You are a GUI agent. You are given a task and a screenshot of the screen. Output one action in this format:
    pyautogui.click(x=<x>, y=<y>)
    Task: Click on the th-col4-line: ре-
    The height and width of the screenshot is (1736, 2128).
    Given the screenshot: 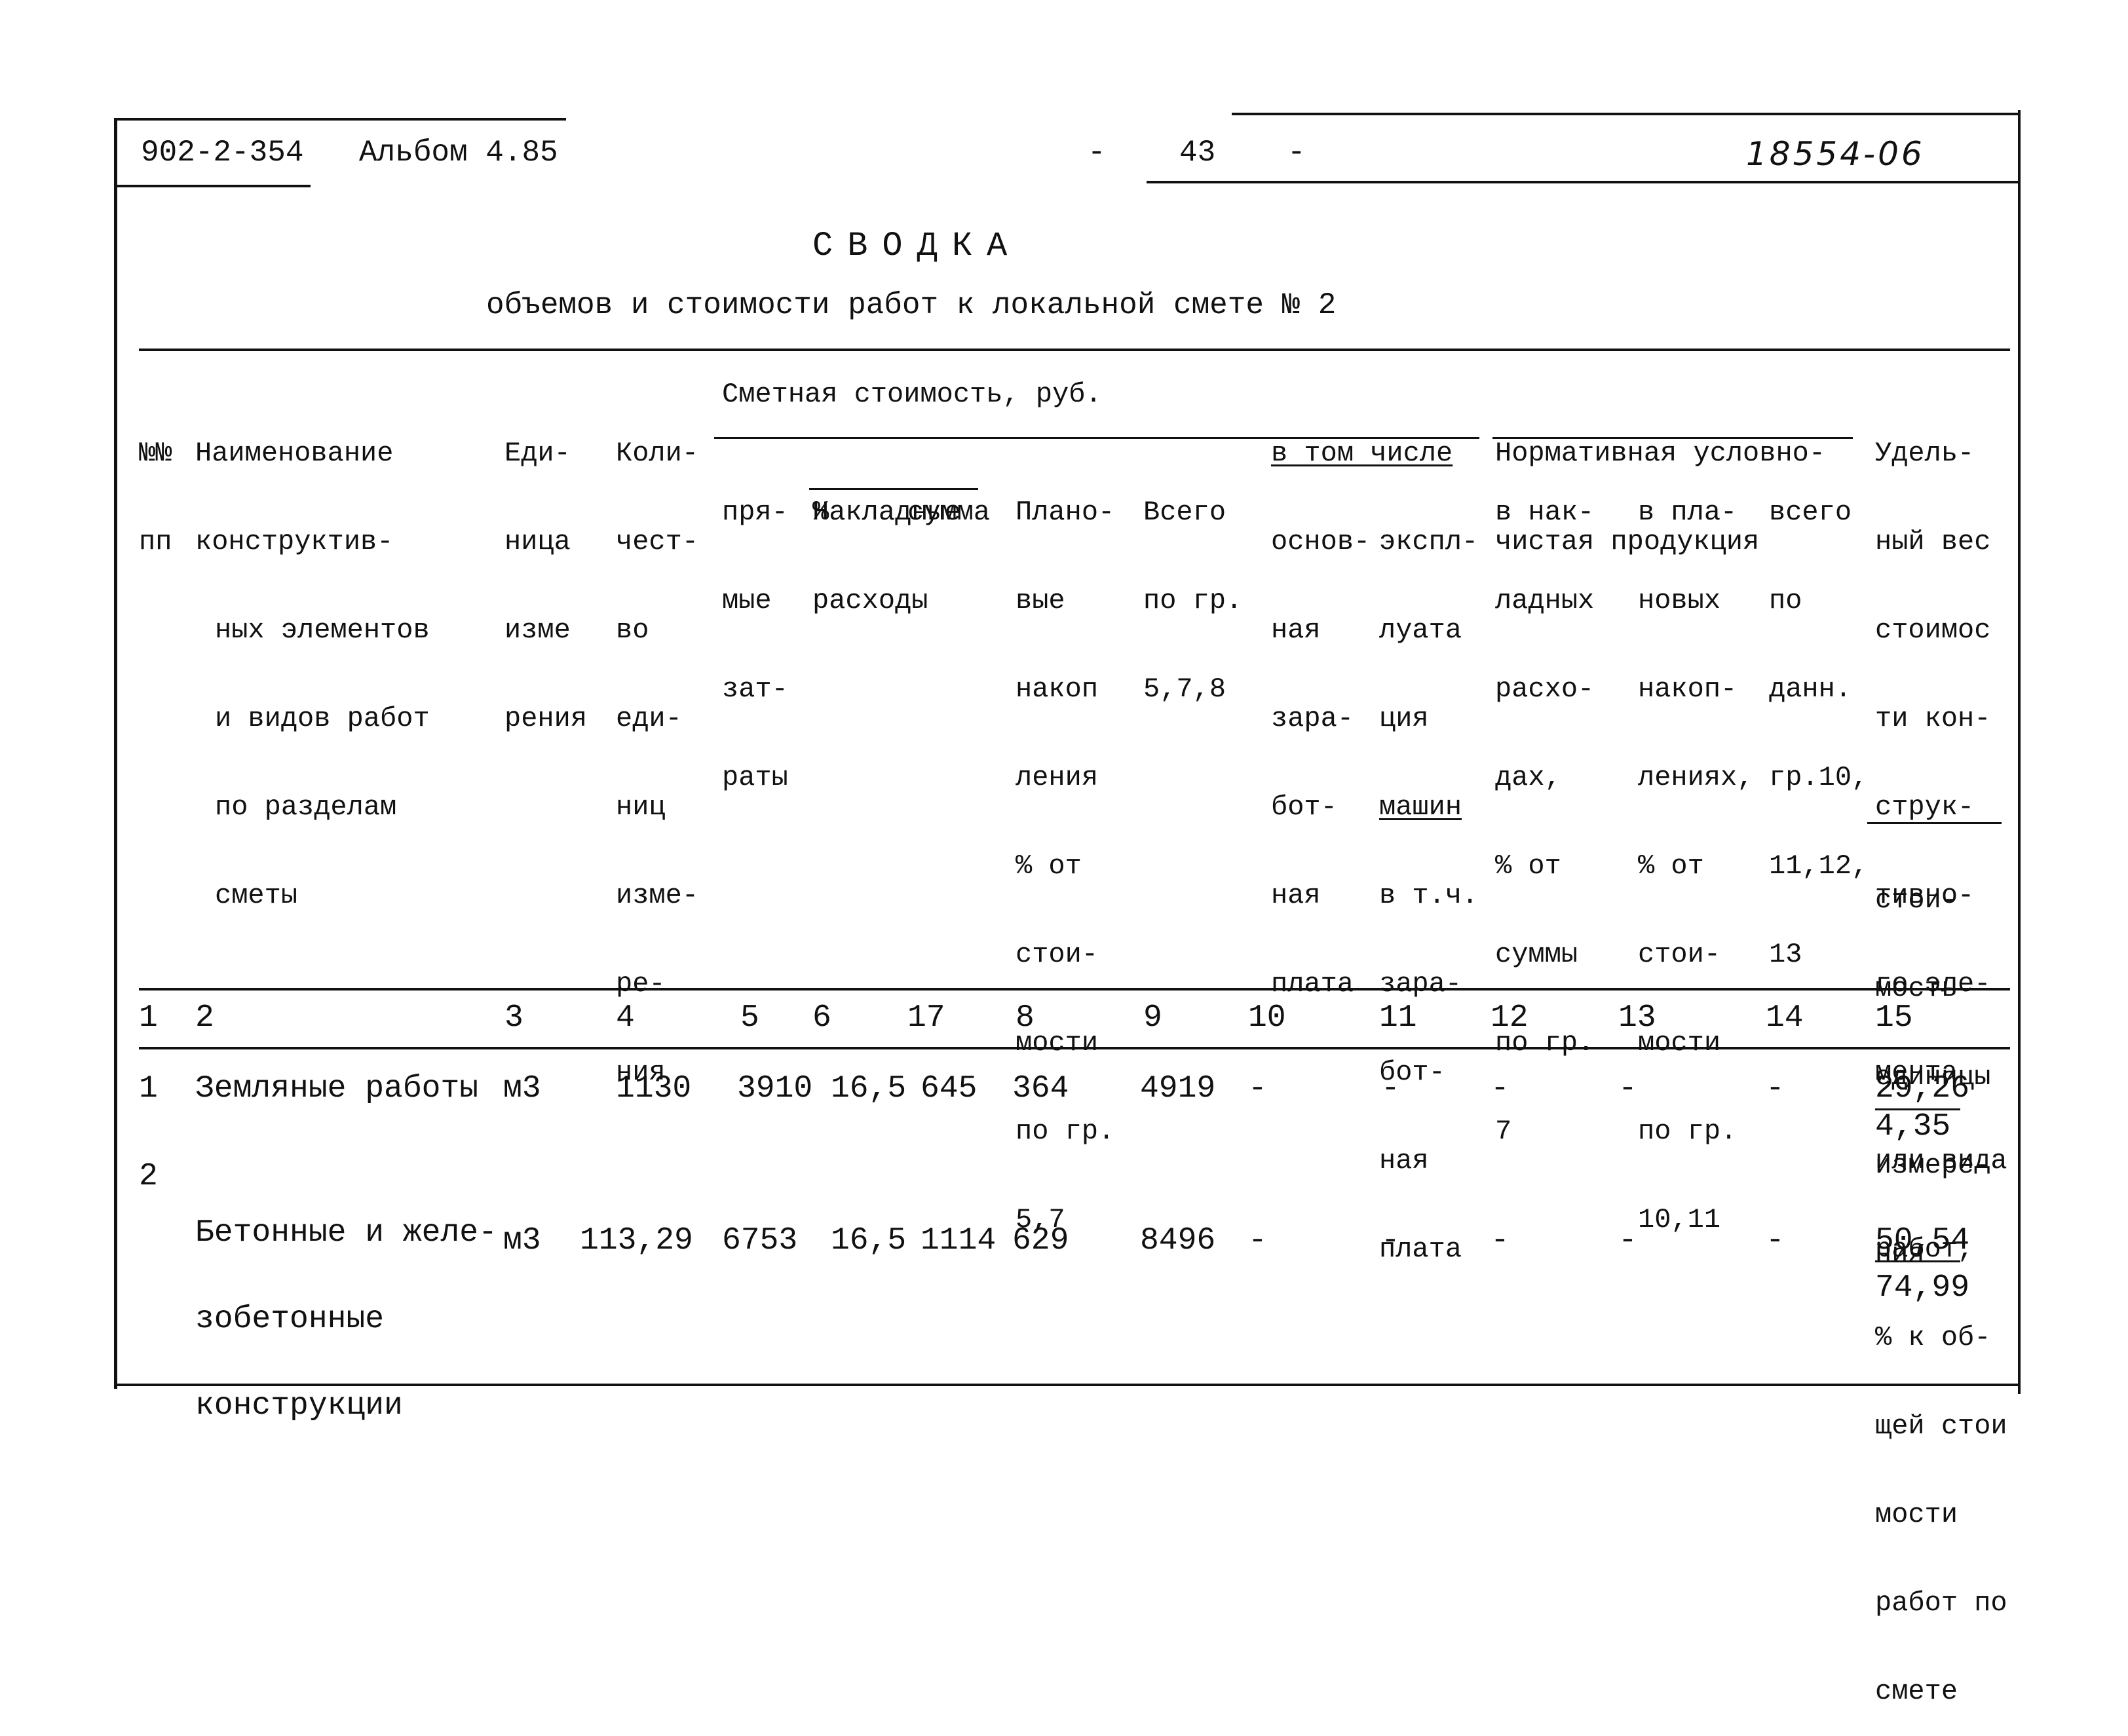 What is the action you would take?
    pyautogui.click(x=641, y=984)
    